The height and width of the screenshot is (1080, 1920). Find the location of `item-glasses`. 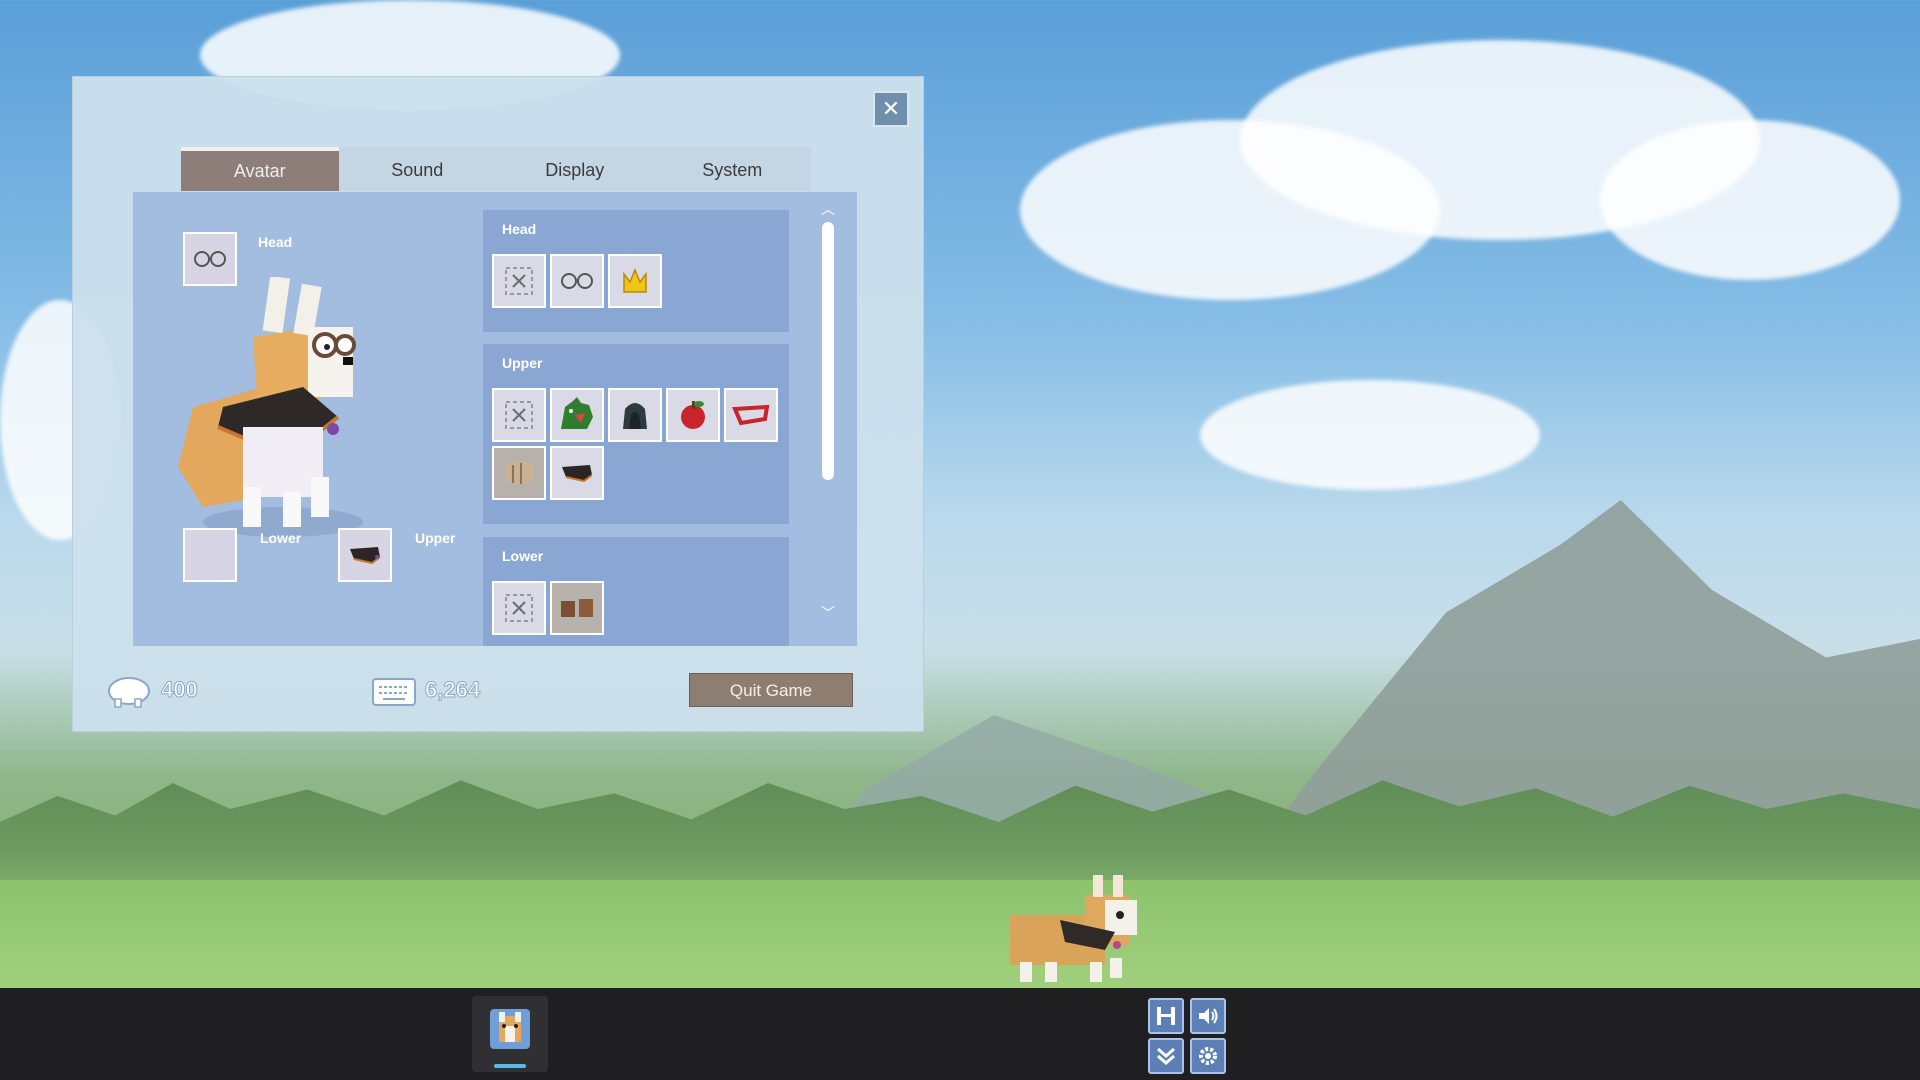

item-glasses is located at coordinates (577, 281).